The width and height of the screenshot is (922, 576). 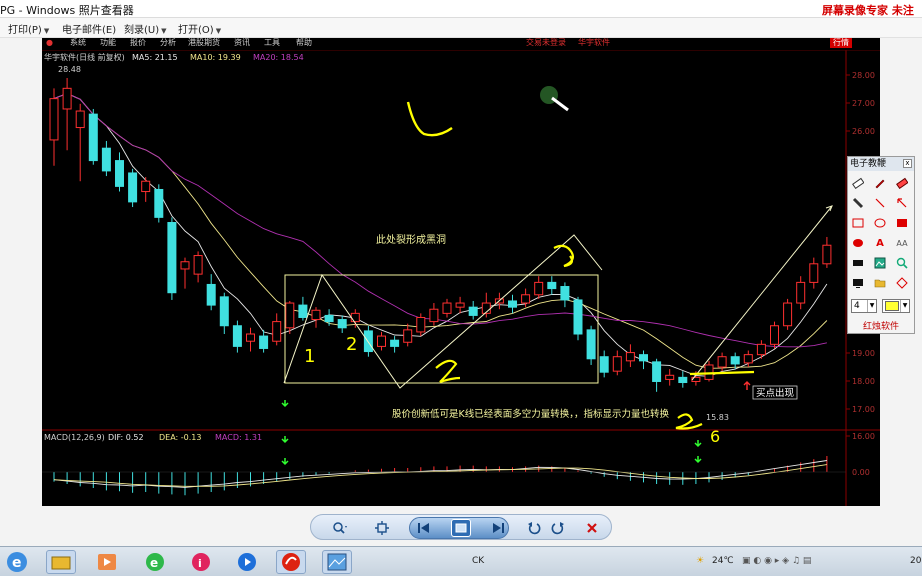 What do you see at coordinates (880, 183) in the screenshot?
I see `pen-icon` at bounding box center [880, 183].